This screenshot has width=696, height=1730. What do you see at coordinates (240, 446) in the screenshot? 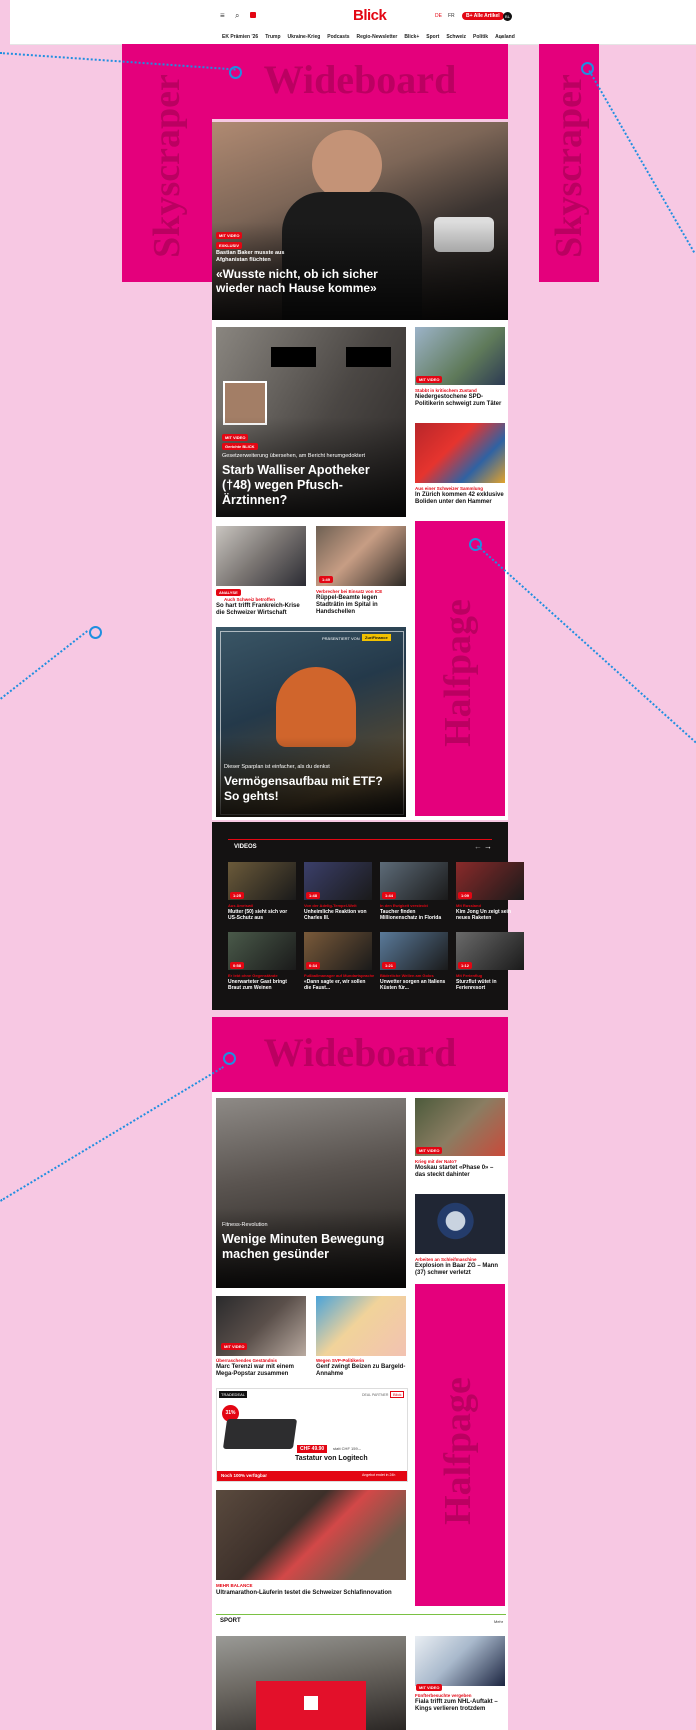
I see `category-badge: Gerichte BLICK` at bounding box center [240, 446].